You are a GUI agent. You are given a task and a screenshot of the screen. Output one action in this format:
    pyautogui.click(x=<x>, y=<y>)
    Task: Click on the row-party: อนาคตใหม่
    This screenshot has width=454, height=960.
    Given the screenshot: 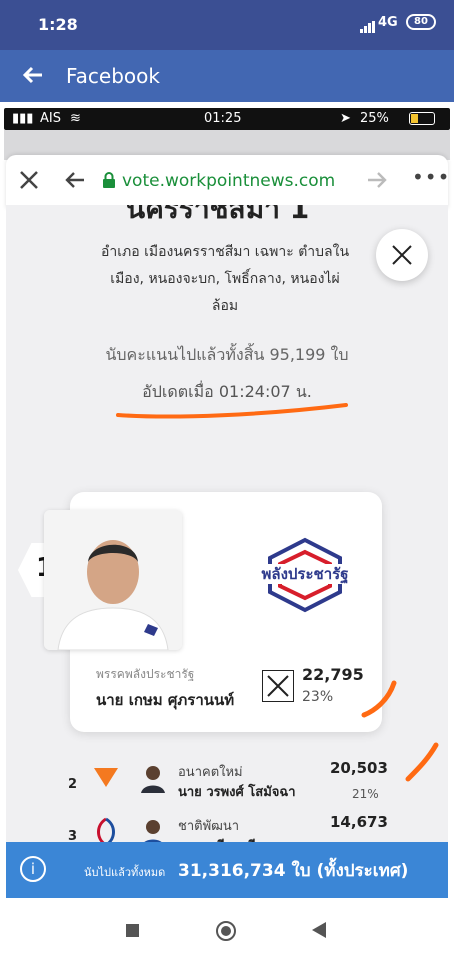 What is the action you would take?
    pyautogui.click(x=210, y=772)
    